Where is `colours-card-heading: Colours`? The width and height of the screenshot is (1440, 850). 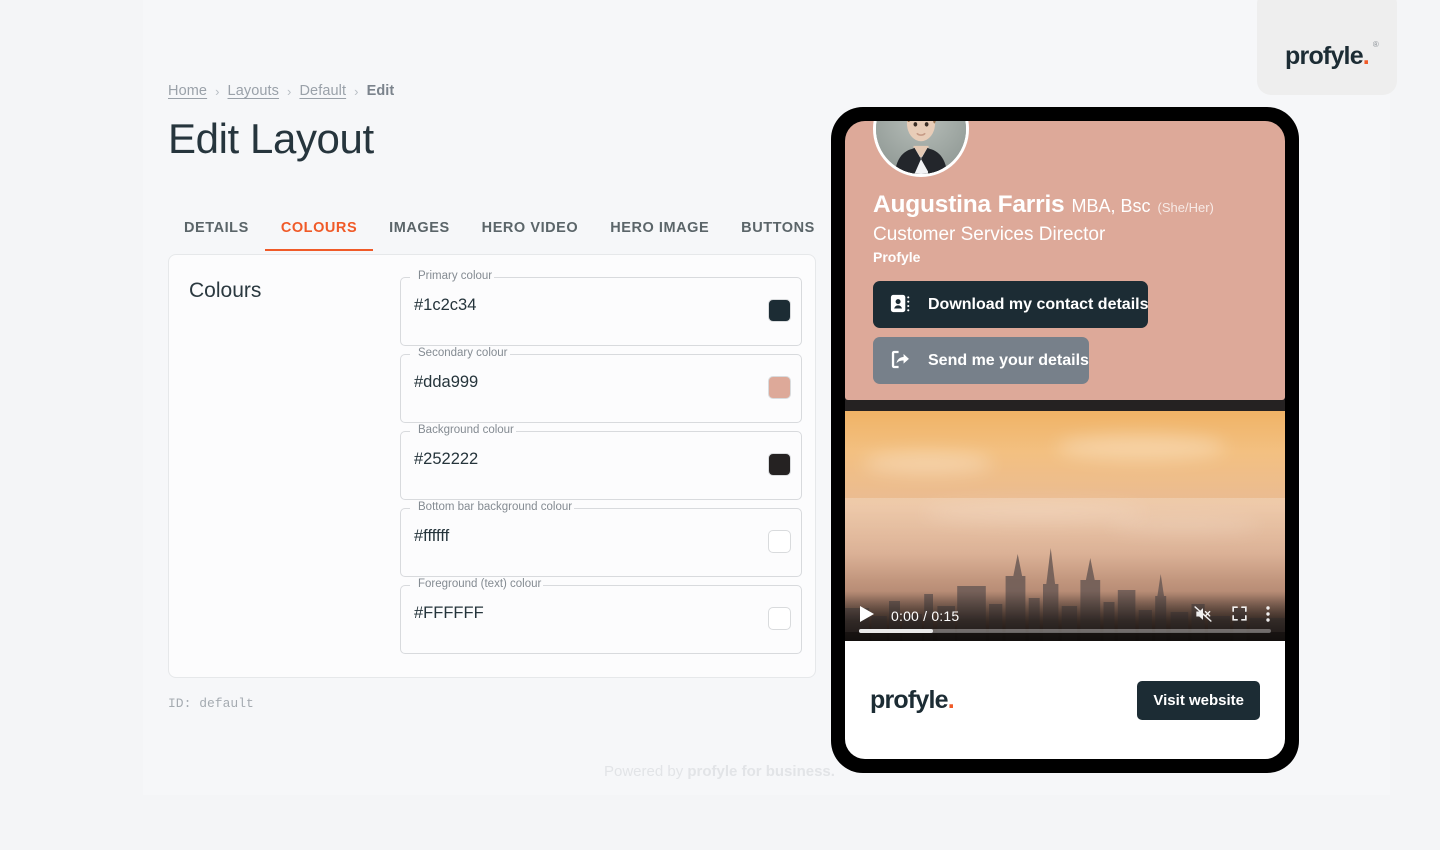
colours-card-heading: Colours is located at coordinates (225, 290).